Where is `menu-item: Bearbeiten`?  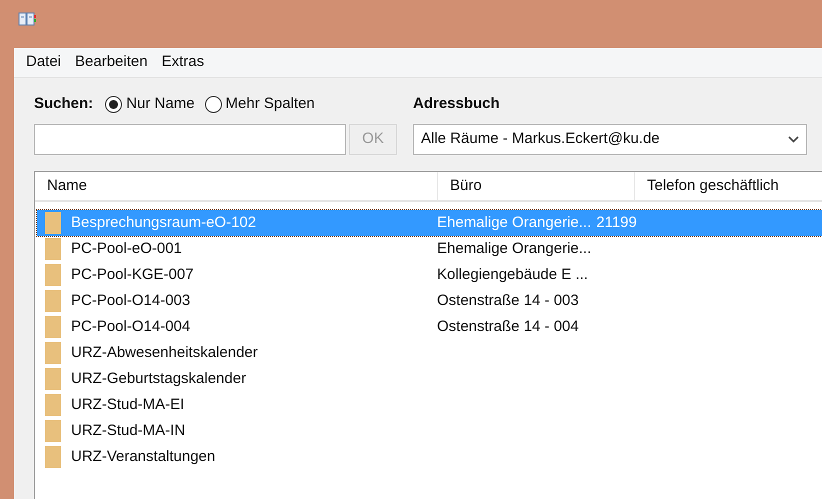 menu-item: Bearbeiten is located at coordinates (111, 62).